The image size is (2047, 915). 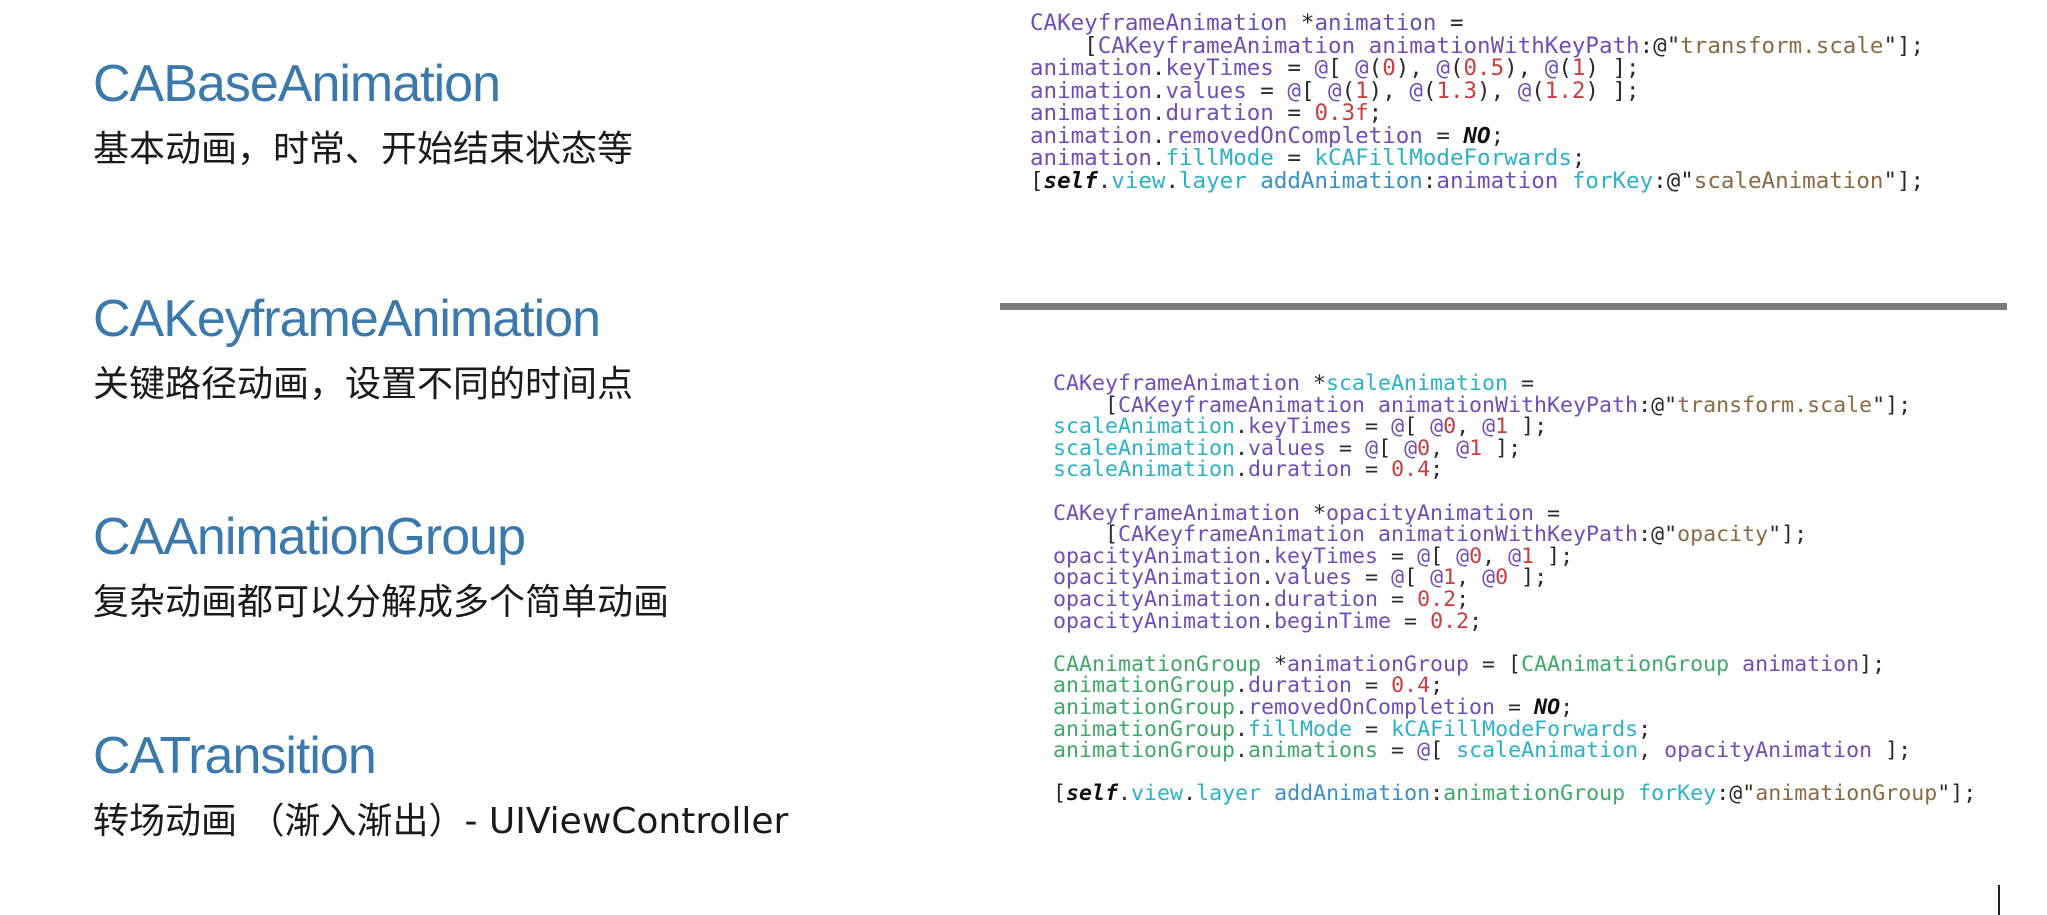 What do you see at coordinates (1411, 470) in the screenshot?
I see `code-token: 0.4` at bounding box center [1411, 470].